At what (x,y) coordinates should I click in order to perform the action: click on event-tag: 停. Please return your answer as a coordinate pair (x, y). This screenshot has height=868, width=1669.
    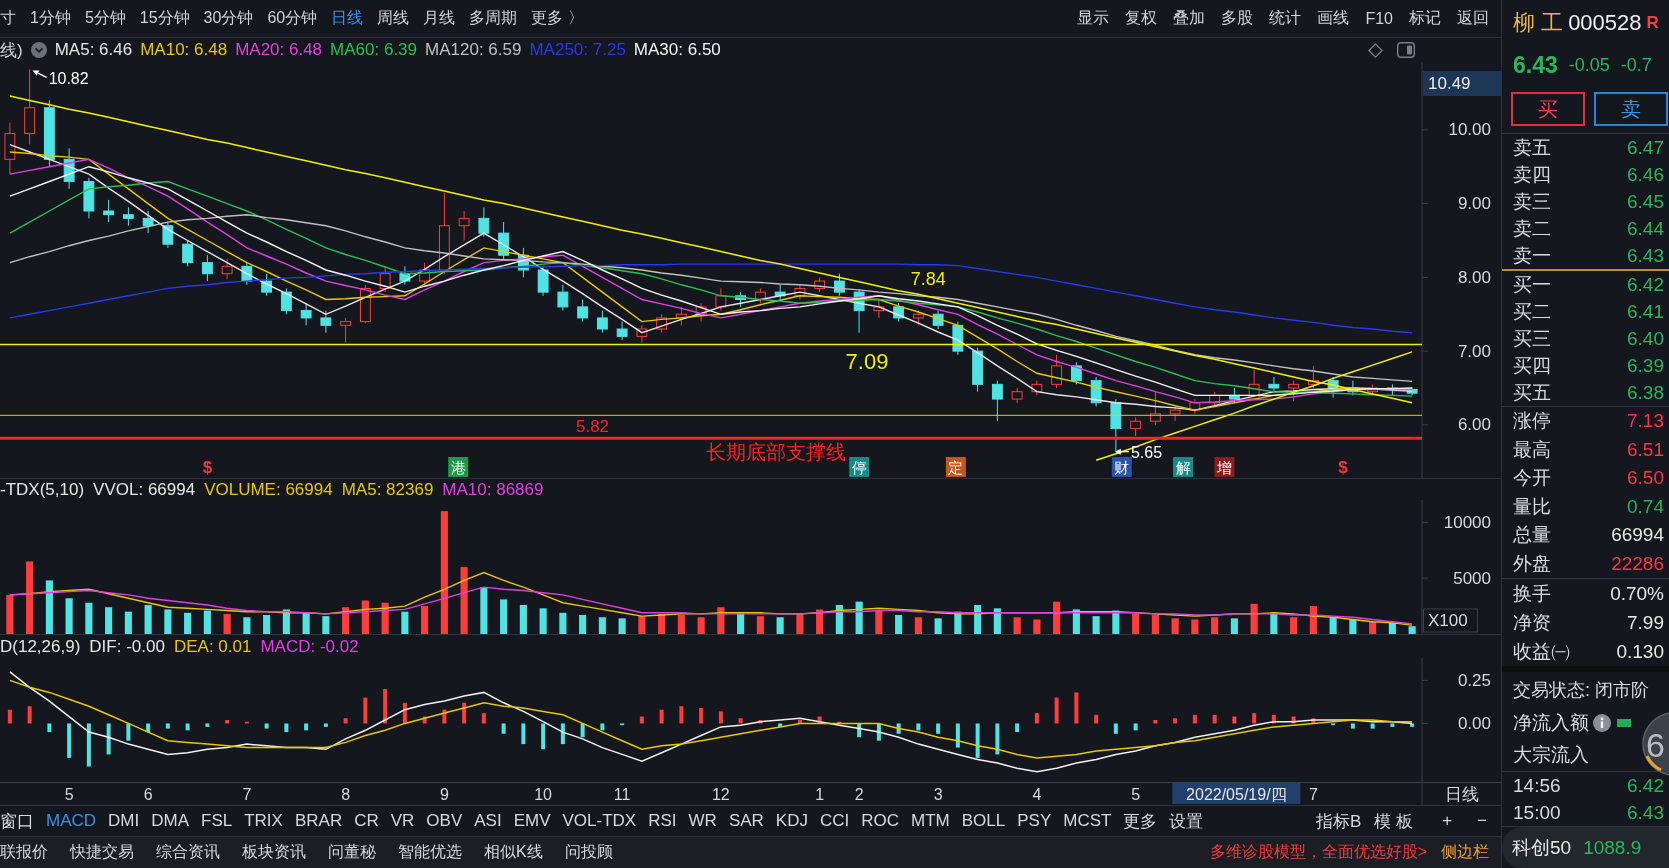
    Looking at the image, I should click on (859, 467).